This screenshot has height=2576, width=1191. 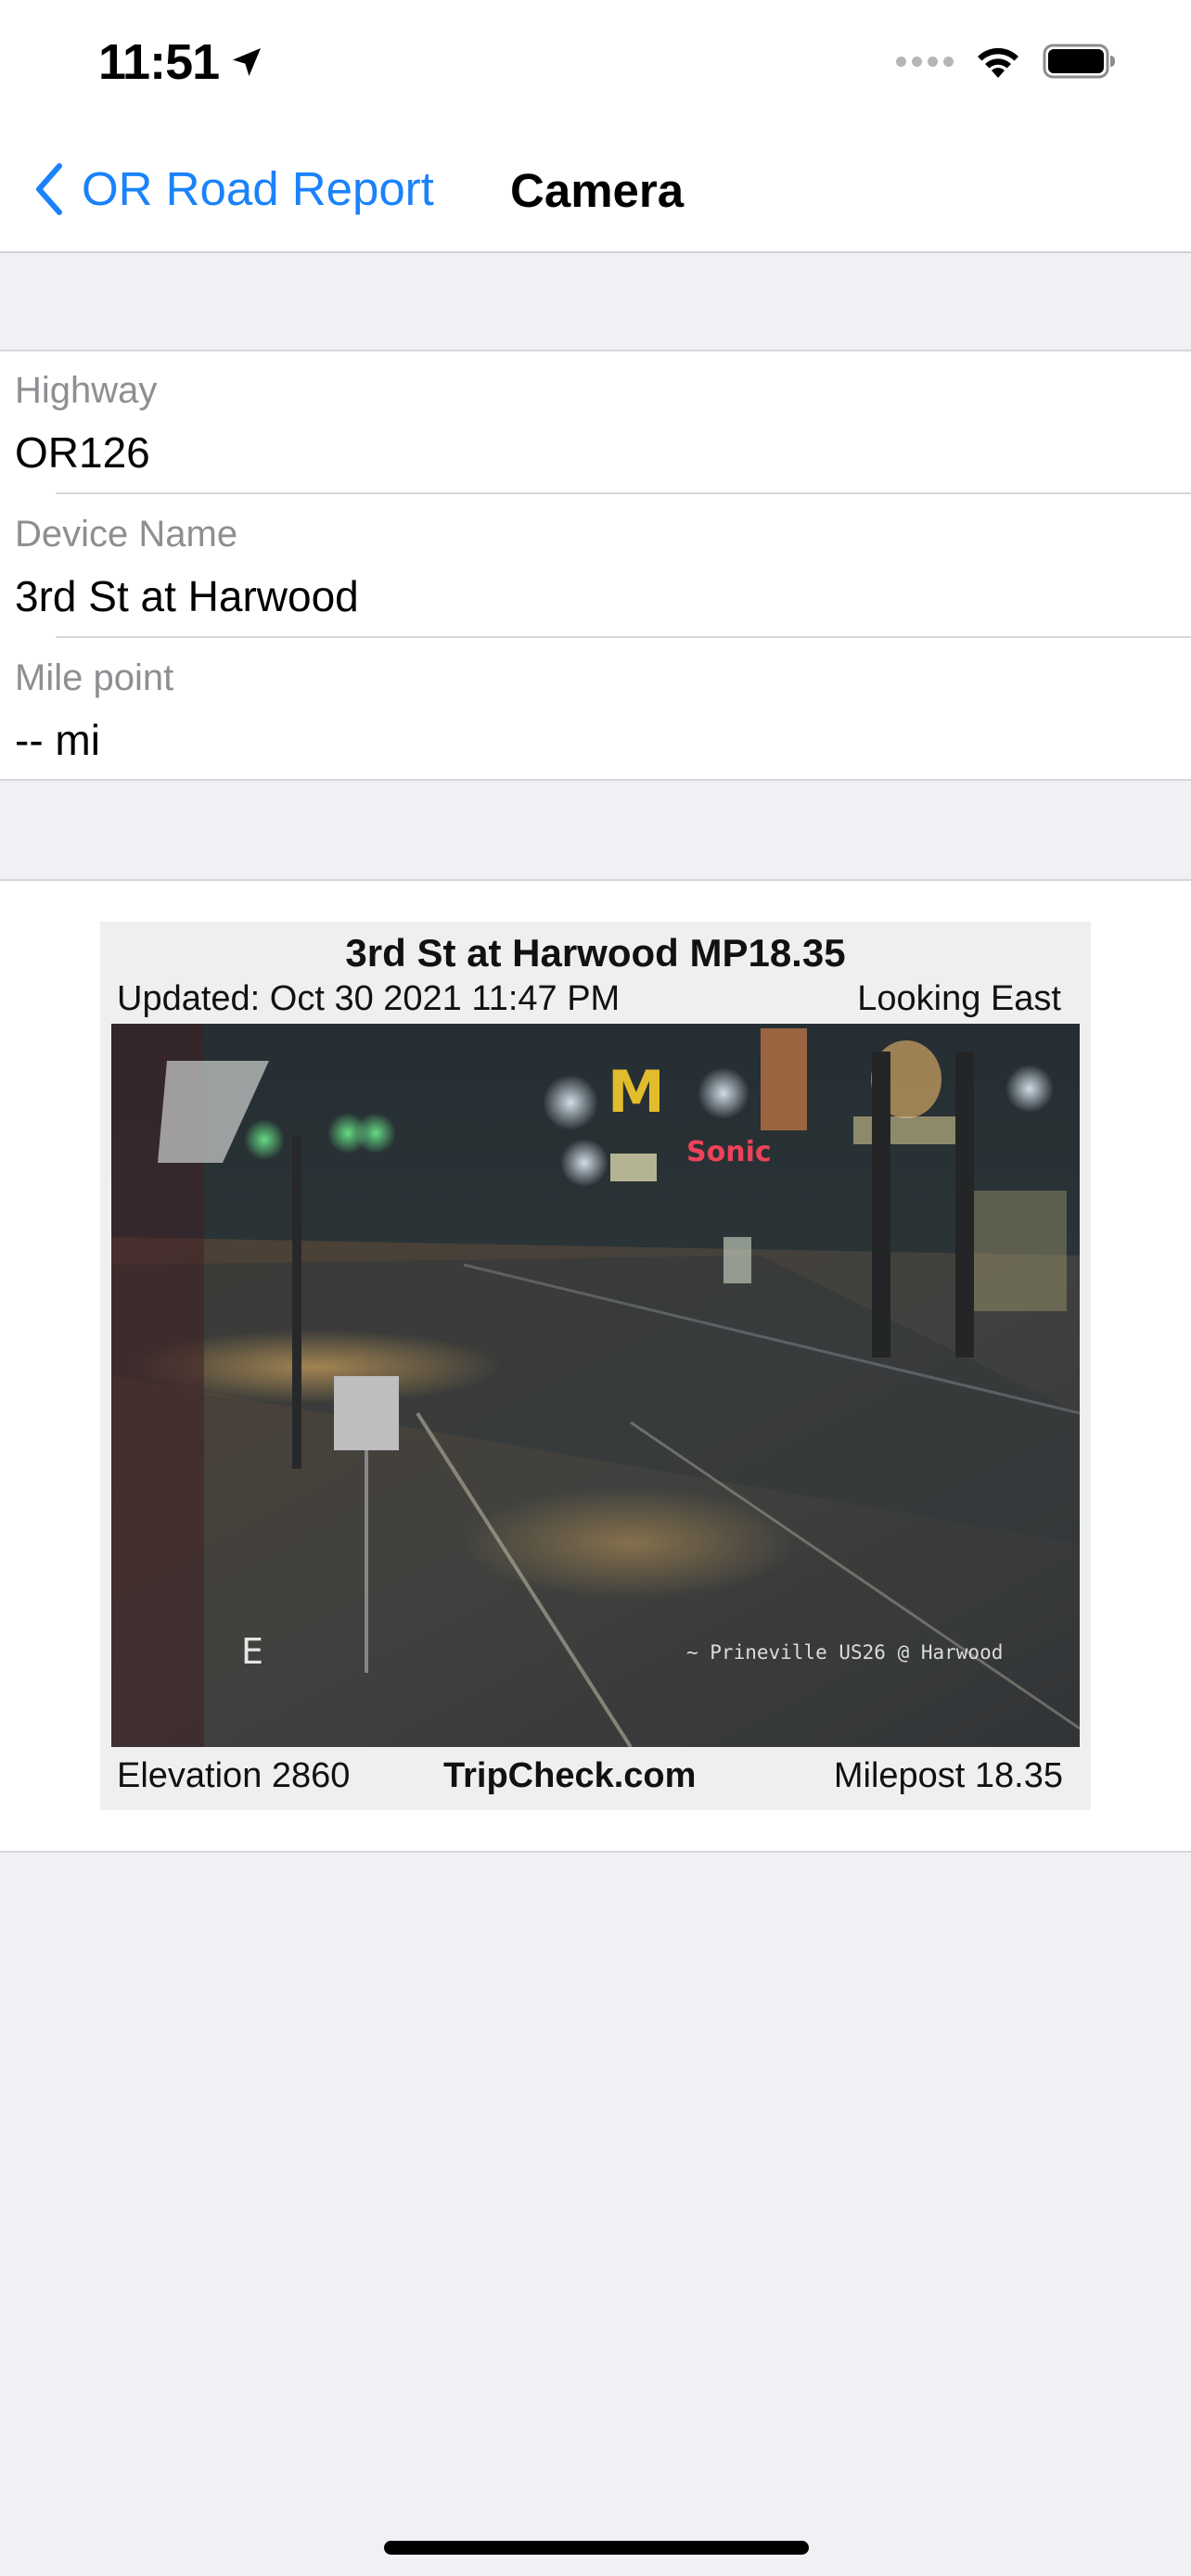 What do you see at coordinates (82, 452) in the screenshot?
I see `highway-value: OR126` at bounding box center [82, 452].